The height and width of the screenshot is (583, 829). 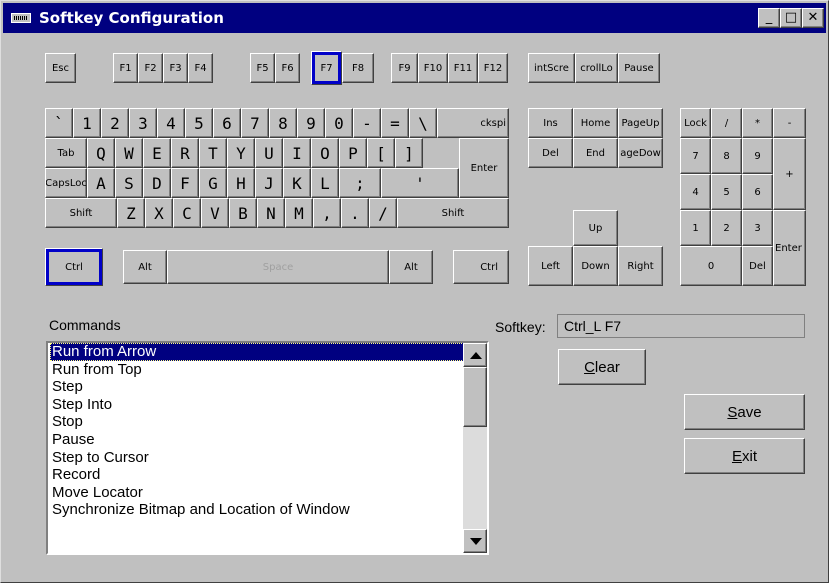 What do you see at coordinates (358, 68) in the screenshot?
I see `key-f8: F8` at bounding box center [358, 68].